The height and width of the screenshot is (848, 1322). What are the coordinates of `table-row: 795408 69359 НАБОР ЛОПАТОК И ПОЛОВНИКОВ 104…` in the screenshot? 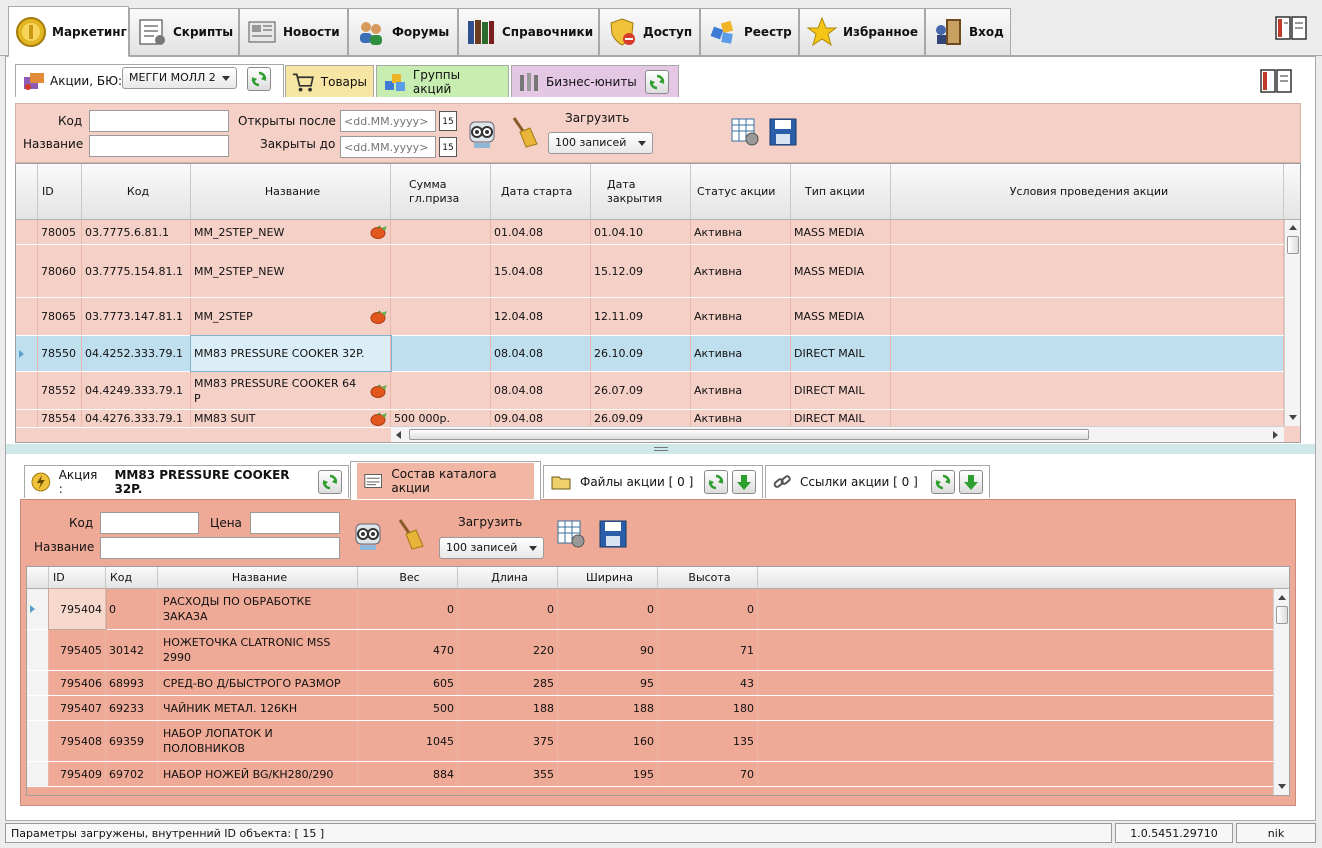 It's located at (650, 741).